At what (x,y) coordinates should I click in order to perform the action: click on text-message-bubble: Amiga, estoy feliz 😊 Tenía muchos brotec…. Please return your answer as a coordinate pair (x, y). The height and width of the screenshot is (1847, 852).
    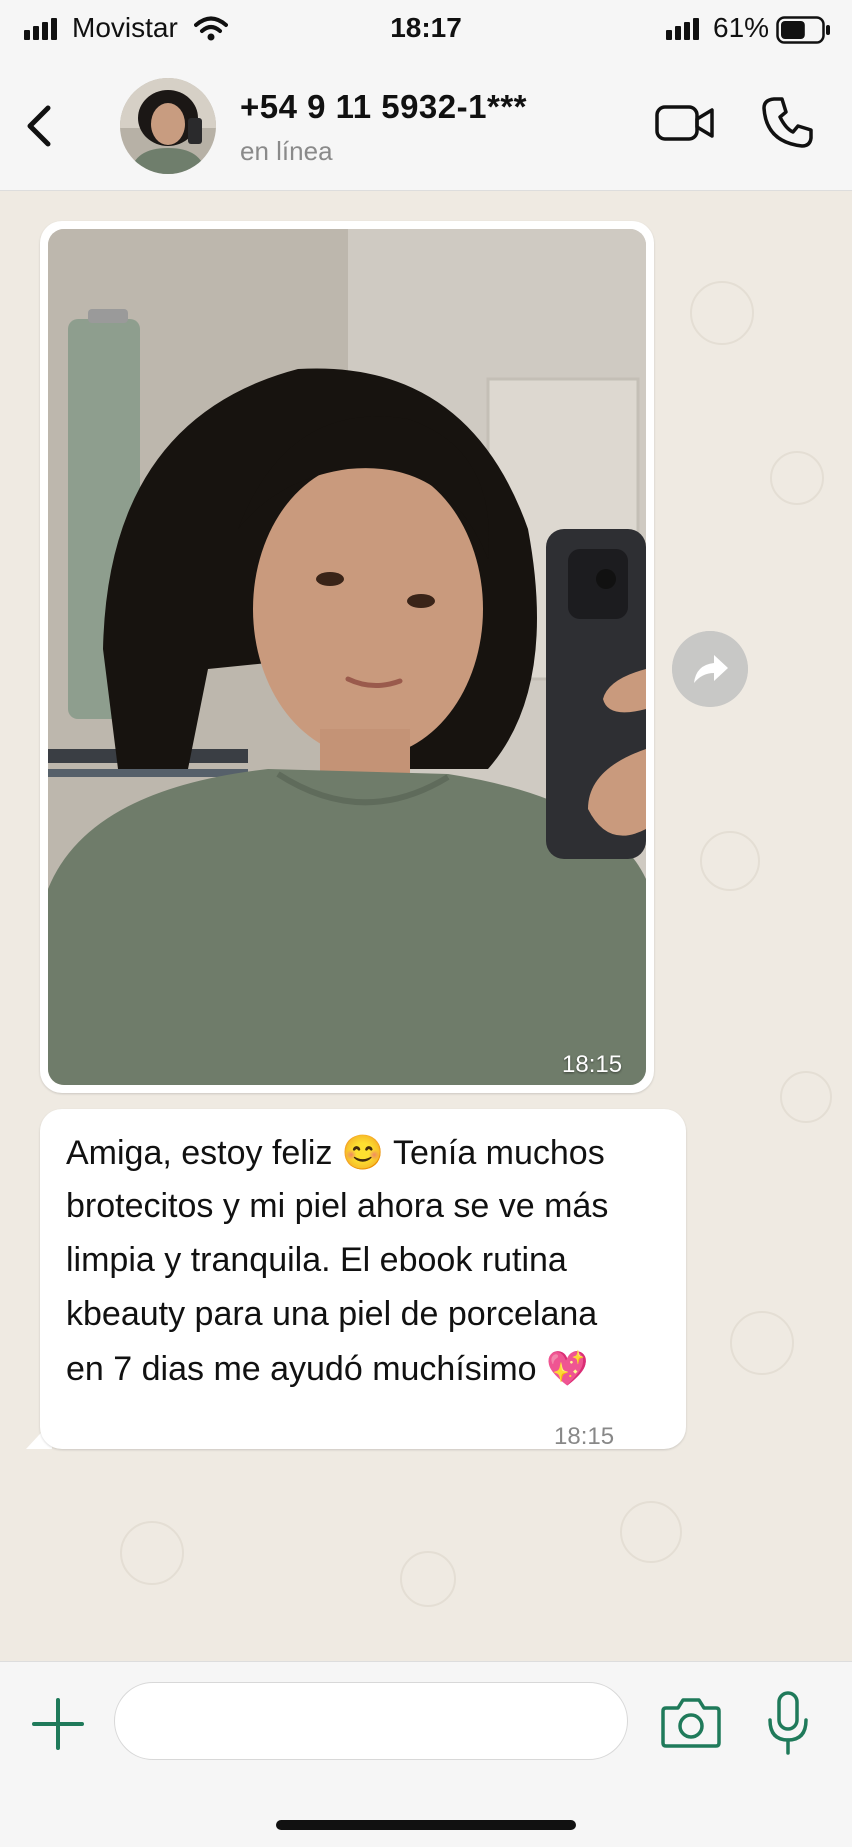
    Looking at the image, I should click on (363, 1279).